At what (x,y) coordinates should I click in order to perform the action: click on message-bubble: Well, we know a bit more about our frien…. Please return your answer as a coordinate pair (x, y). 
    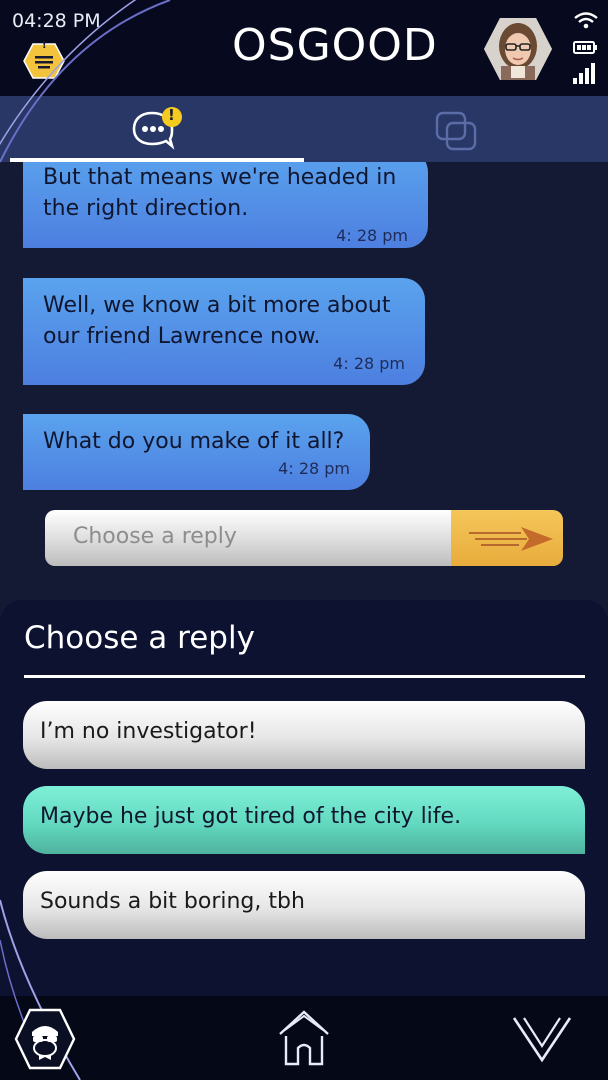
    Looking at the image, I should click on (224, 331).